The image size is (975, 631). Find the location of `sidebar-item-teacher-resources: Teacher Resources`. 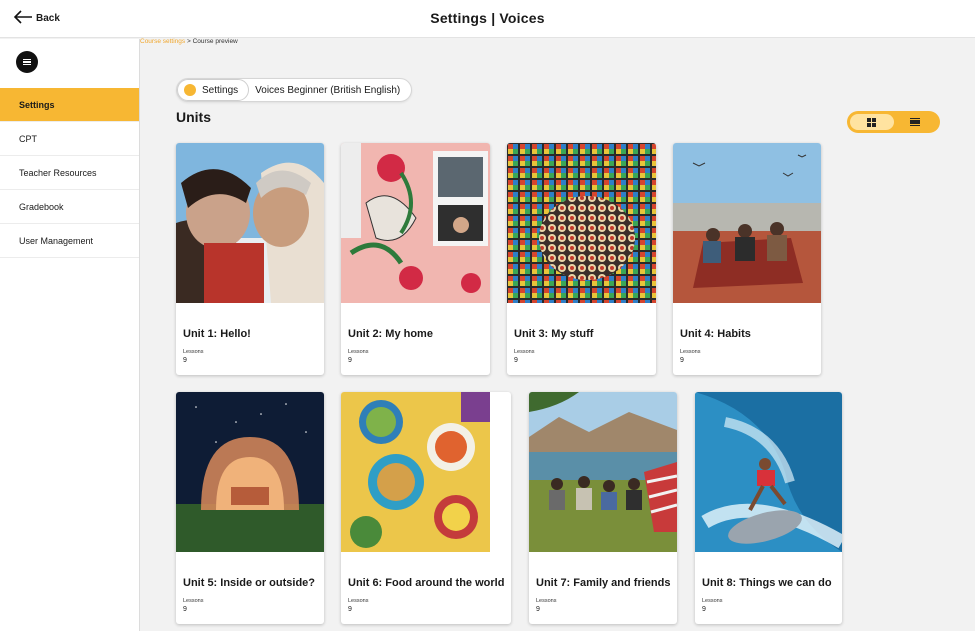

sidebar-item-teacher-resources: Teacher Resources is located at coordinates (69, 173).